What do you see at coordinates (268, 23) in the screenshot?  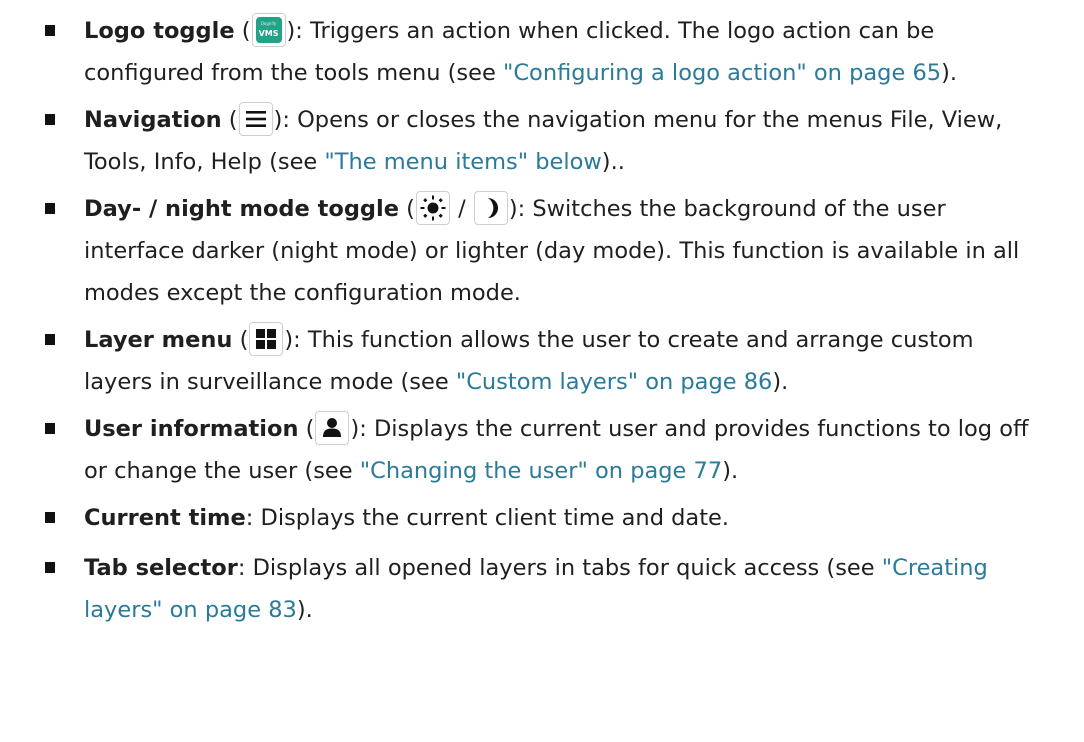 I see `logo-small-text: Qognify` at bounding box center [268, 23].